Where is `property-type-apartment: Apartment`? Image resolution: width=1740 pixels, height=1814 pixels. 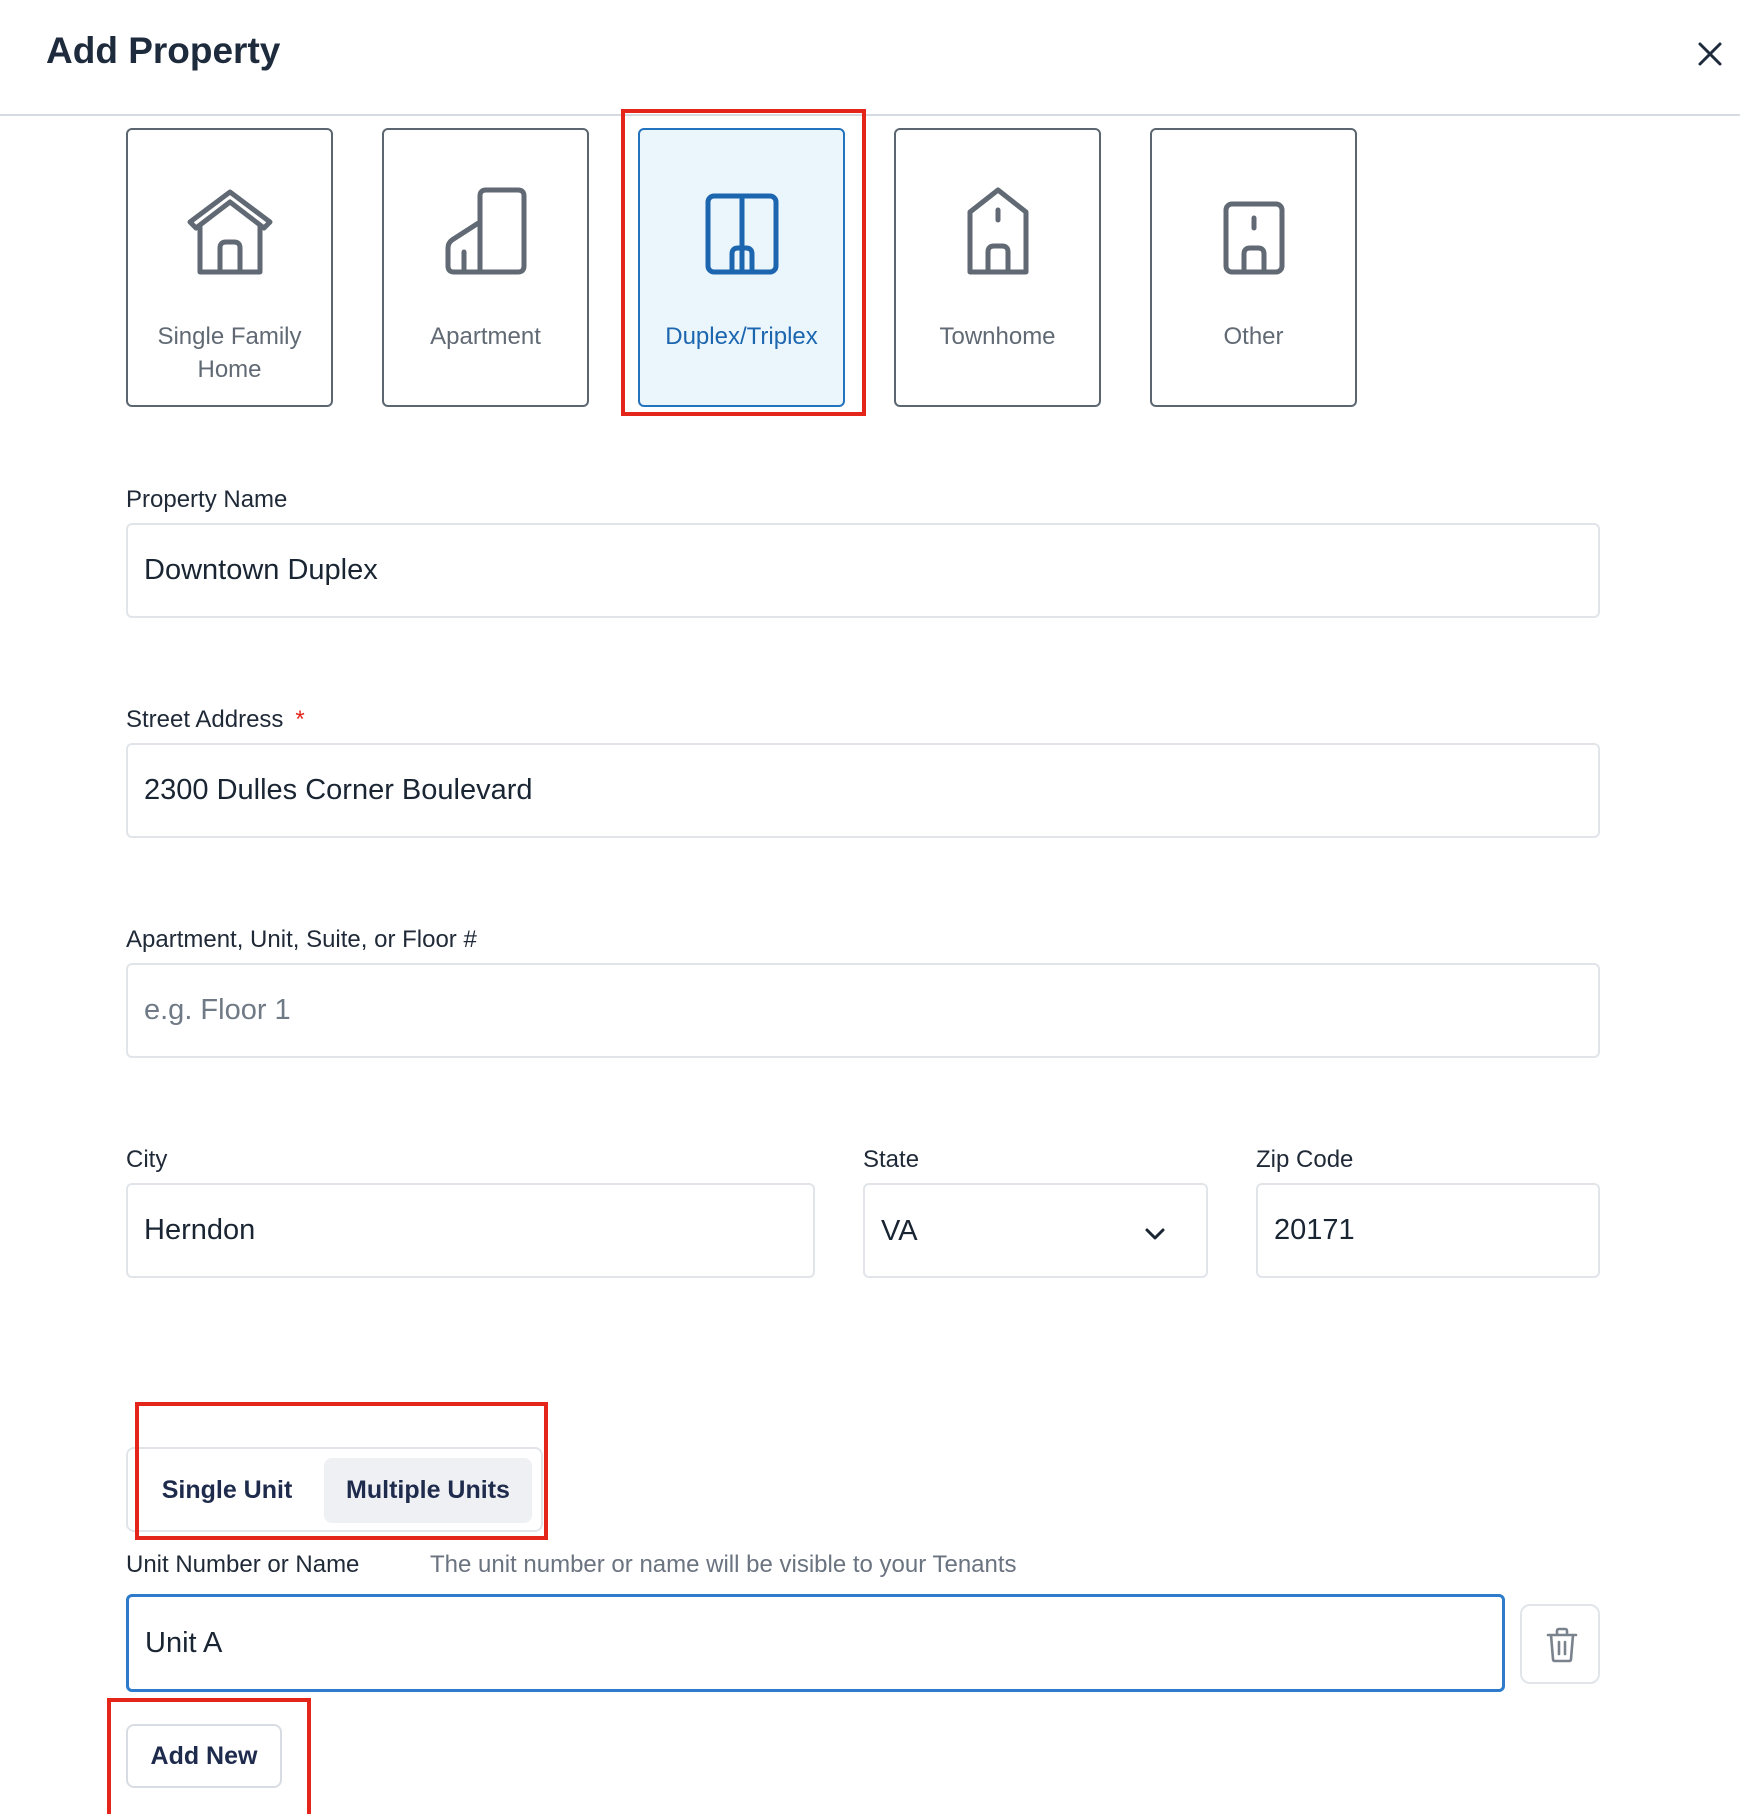 property-type-apartment: Apartment is located at coordinates (485, 267).